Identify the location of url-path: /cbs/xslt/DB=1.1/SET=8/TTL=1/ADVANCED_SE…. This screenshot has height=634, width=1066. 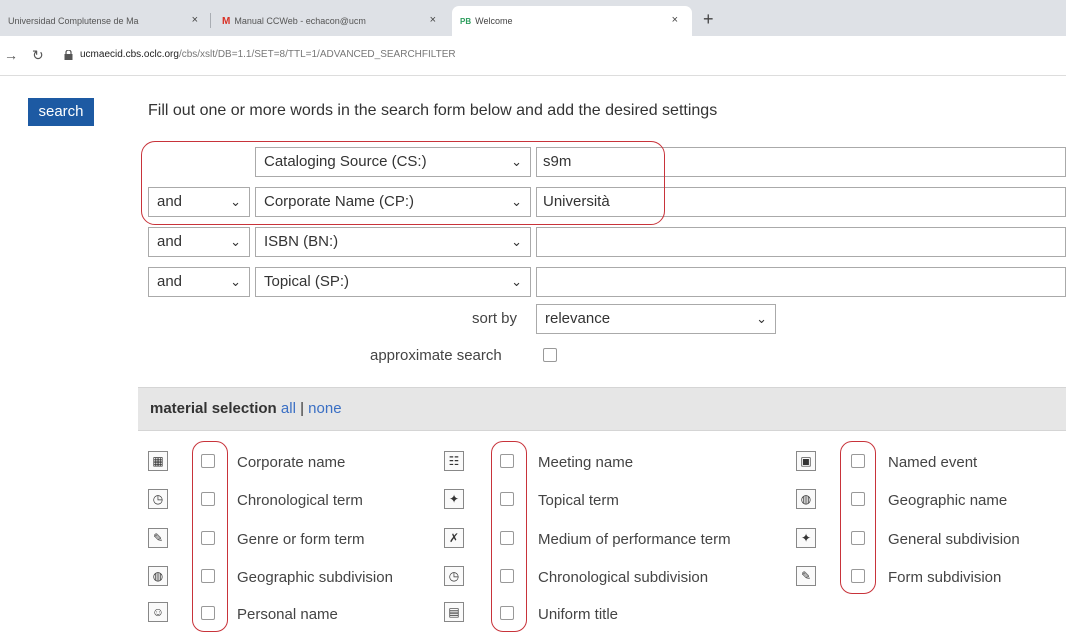
(317, 54).